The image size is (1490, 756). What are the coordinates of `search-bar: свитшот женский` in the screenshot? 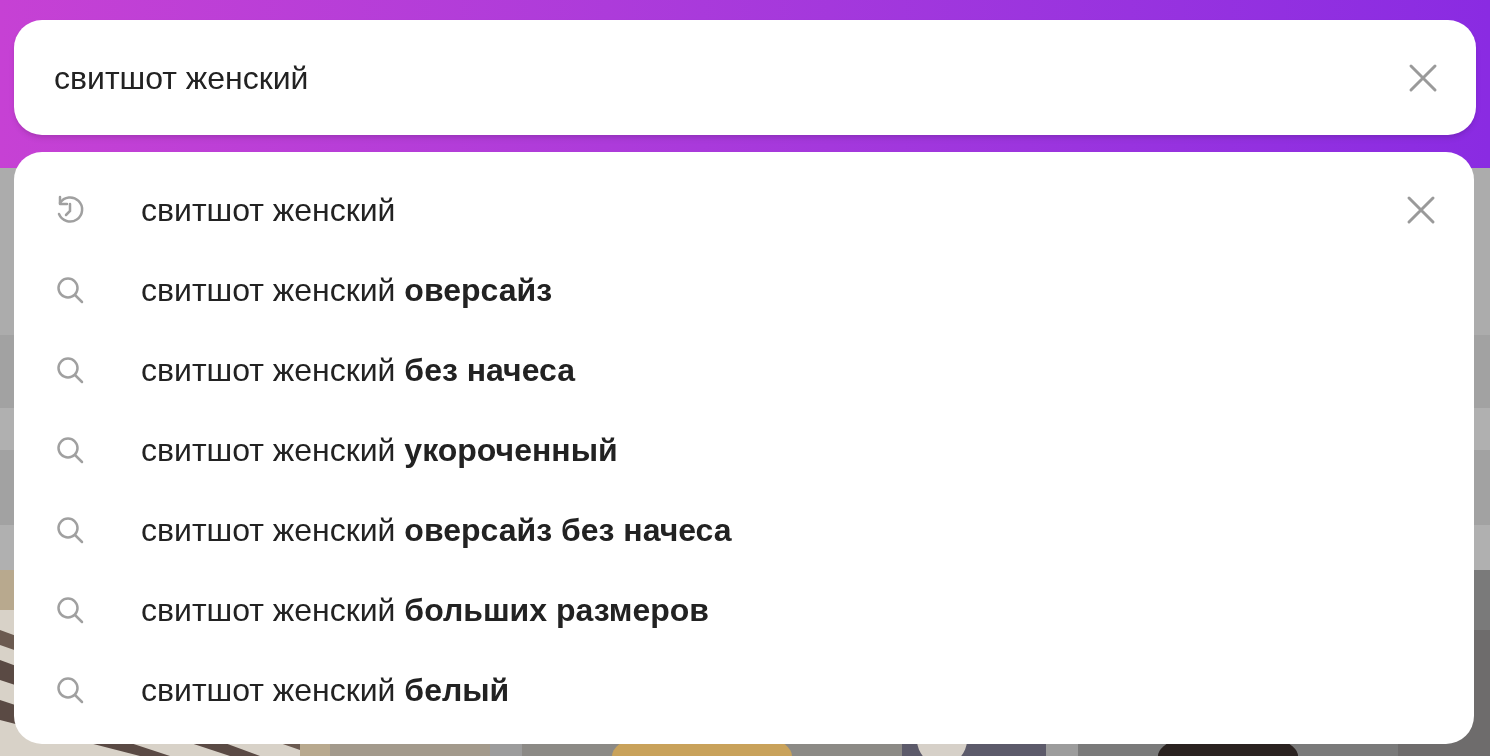 It's located at (745, 77).